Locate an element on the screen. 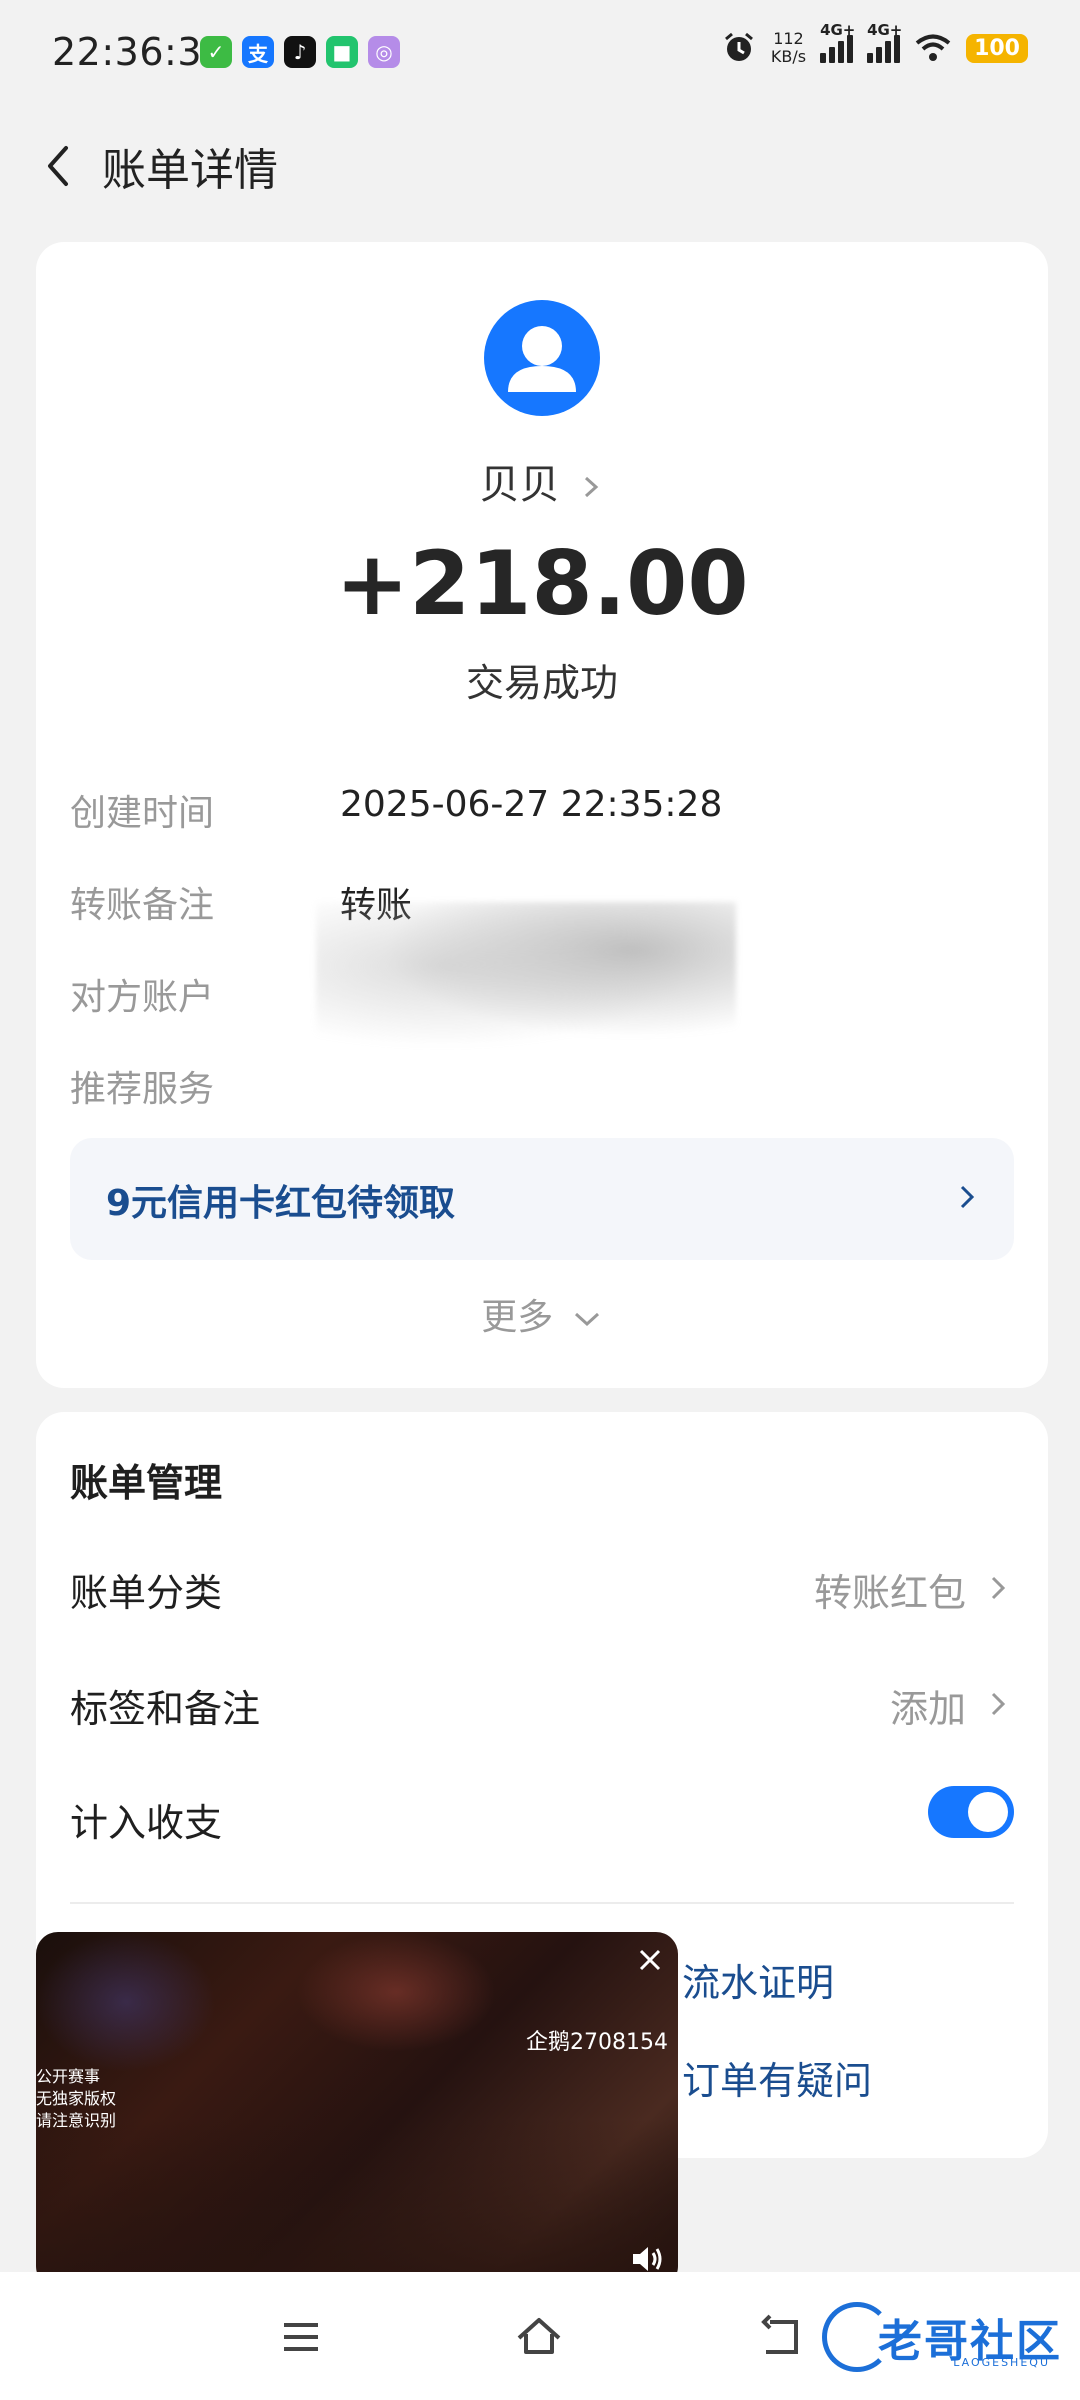  video-notice: 公开赛事 无独家版权 请注意识别 is located at coordinates (76, 2098).